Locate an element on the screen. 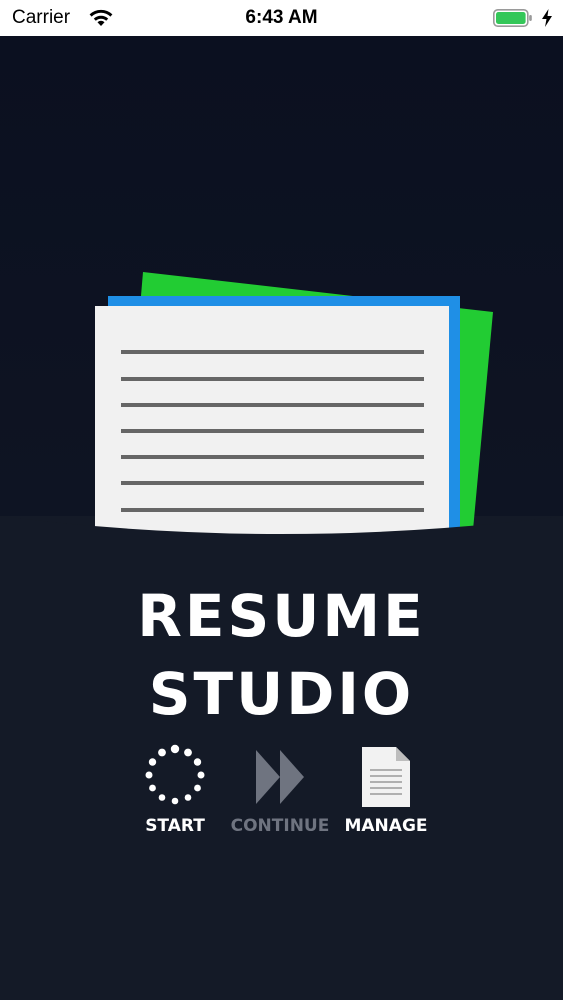 This screenshot has height=1000, width=563. main-menu: START CONTINUE MANAGE is located at coordinates (281, 794).